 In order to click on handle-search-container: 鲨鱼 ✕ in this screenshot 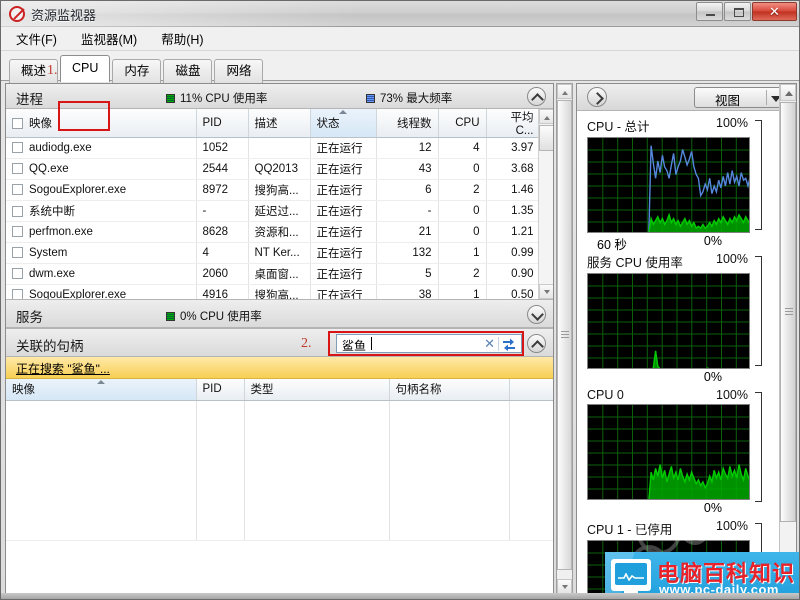, I will do `click(429, 343)`.